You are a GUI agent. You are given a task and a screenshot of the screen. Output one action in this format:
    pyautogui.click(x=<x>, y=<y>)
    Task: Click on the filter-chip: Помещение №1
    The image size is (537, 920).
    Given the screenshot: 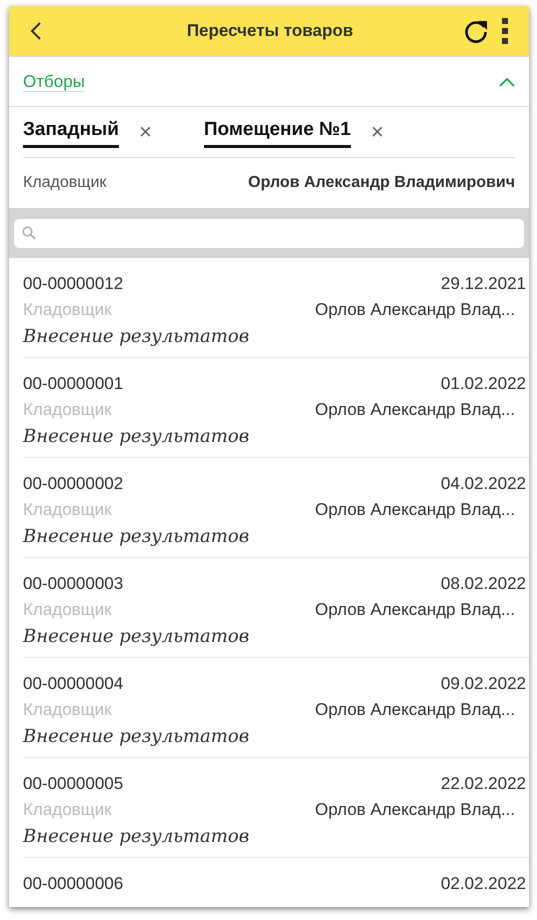 What is the action you would take?
    pyautogui.click(x=277, y=132)
    